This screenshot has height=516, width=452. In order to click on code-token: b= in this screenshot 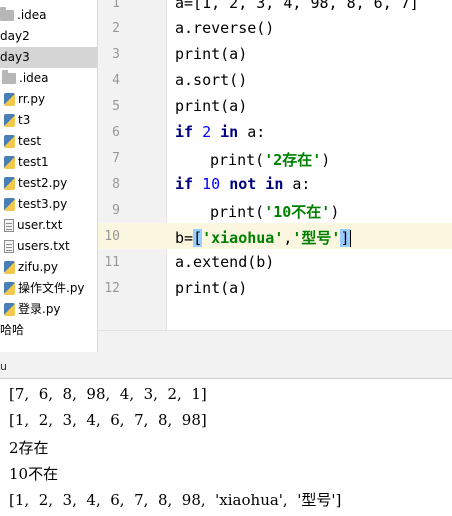, I will do `click(184, 238)`.